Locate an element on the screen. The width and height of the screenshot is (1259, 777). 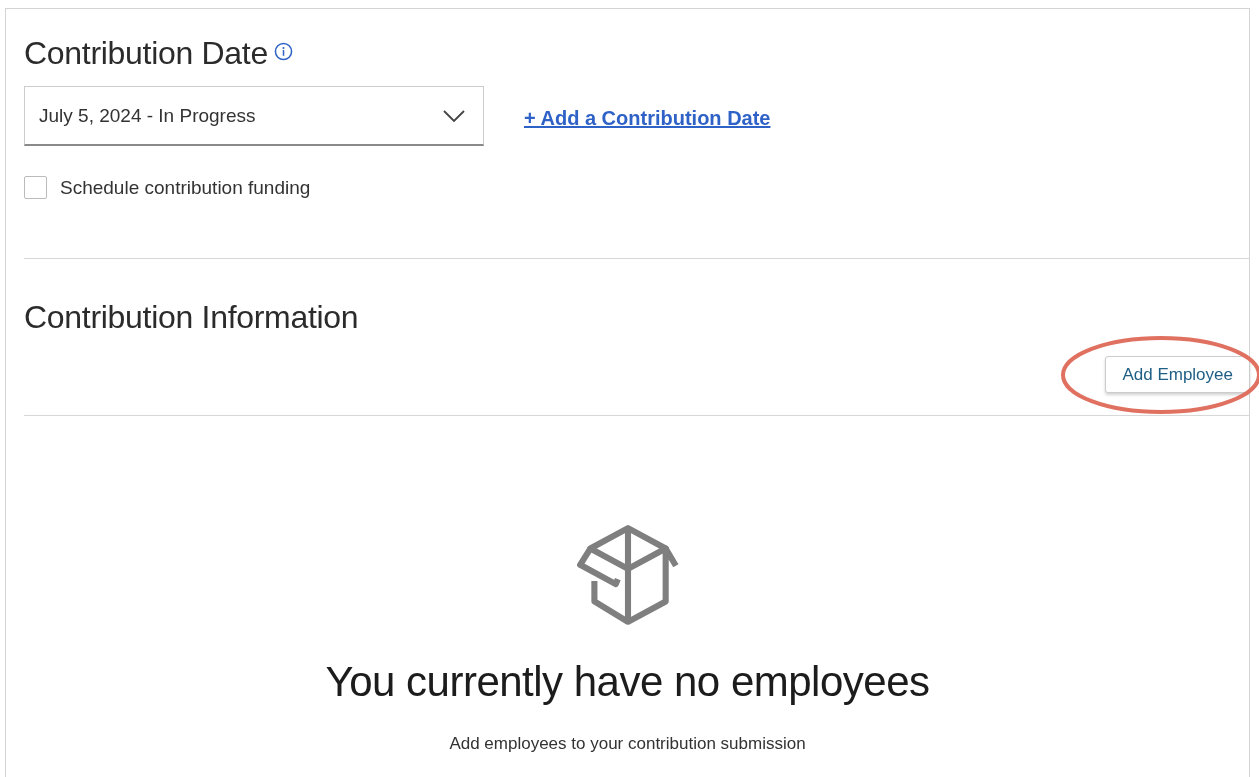
section-title: Contribution Date is located at coordinates (146, 53).